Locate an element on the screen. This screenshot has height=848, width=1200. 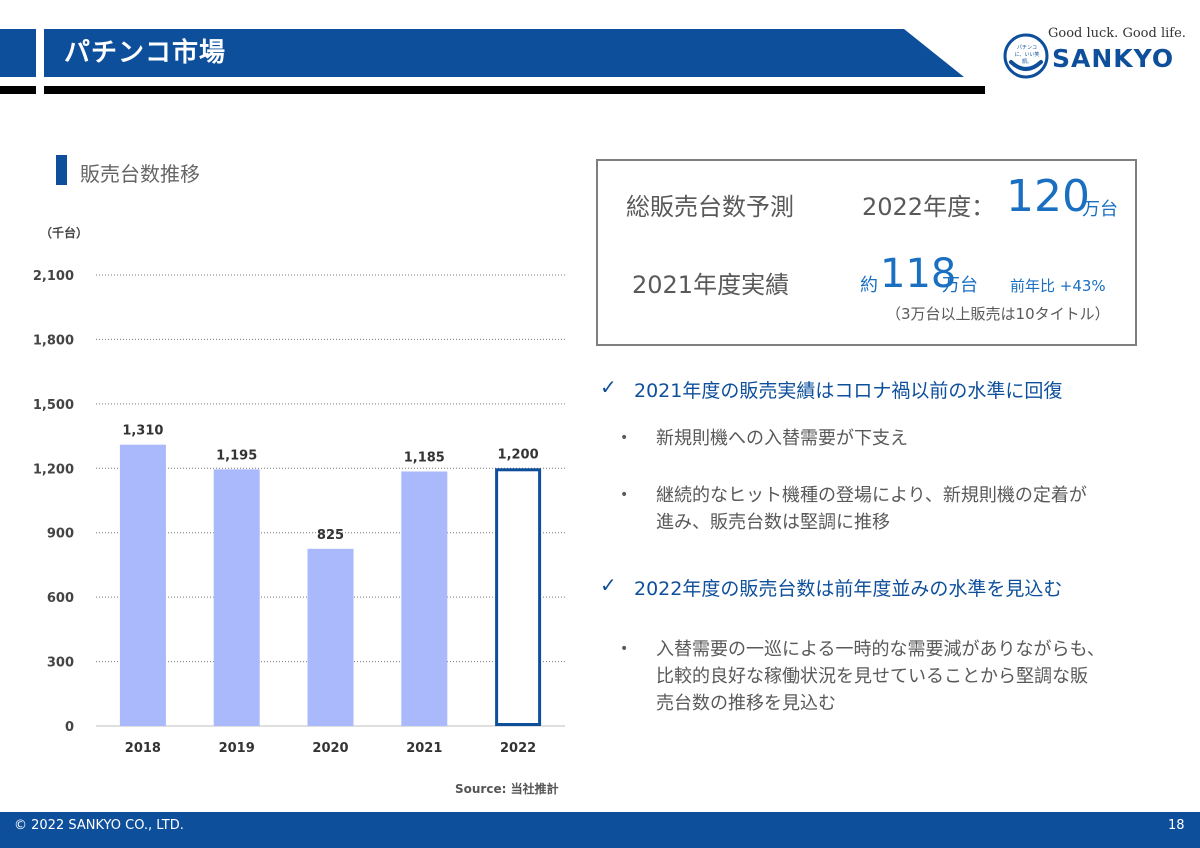
data-label: 1,310 is located at coordinates (142, 431).